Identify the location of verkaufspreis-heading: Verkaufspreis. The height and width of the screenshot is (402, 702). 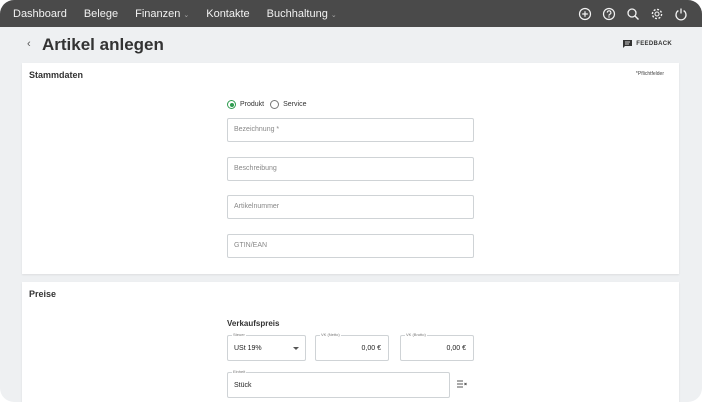
(253, 323).